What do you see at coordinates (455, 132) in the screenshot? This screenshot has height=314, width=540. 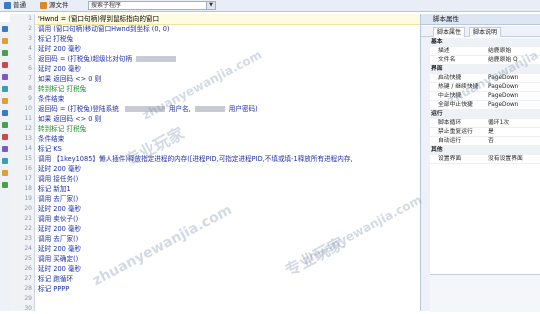 I see `property-key: 禁止重复运行` at bounding box center [455, 132].